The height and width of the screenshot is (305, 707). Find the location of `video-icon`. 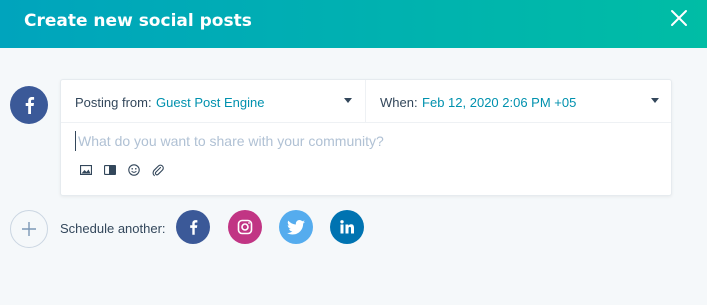

video-icon is located at coordinates (110, 170).